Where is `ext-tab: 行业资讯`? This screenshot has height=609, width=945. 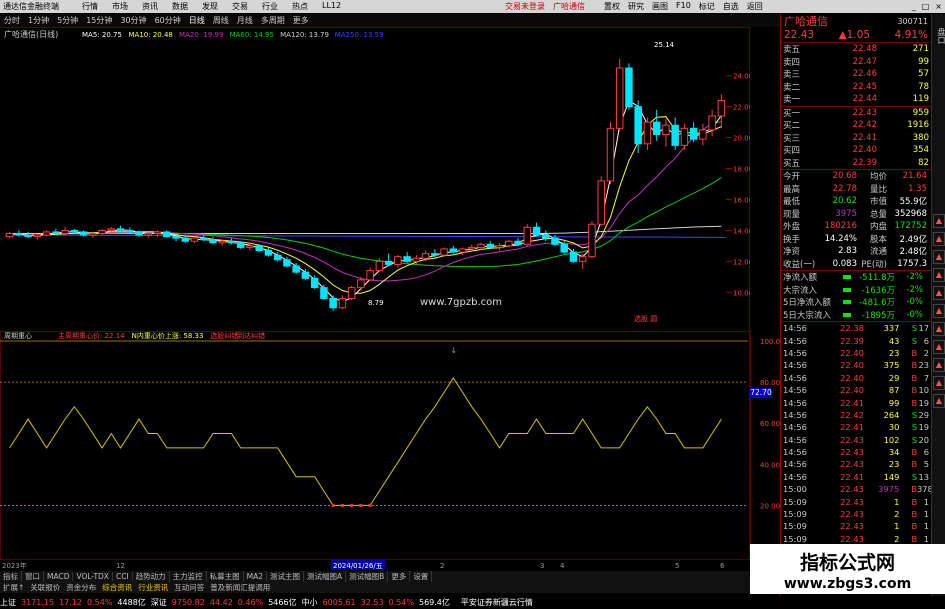
ext-tab: 行业资讯 is located at coordinates (153, 587).